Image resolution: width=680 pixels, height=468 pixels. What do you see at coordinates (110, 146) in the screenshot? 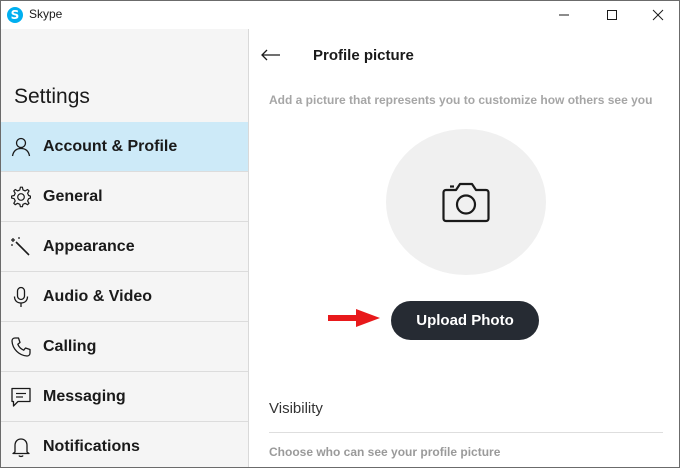
I see `sidebar-item-label: Account & Profile` at bounding box center [110, 146].